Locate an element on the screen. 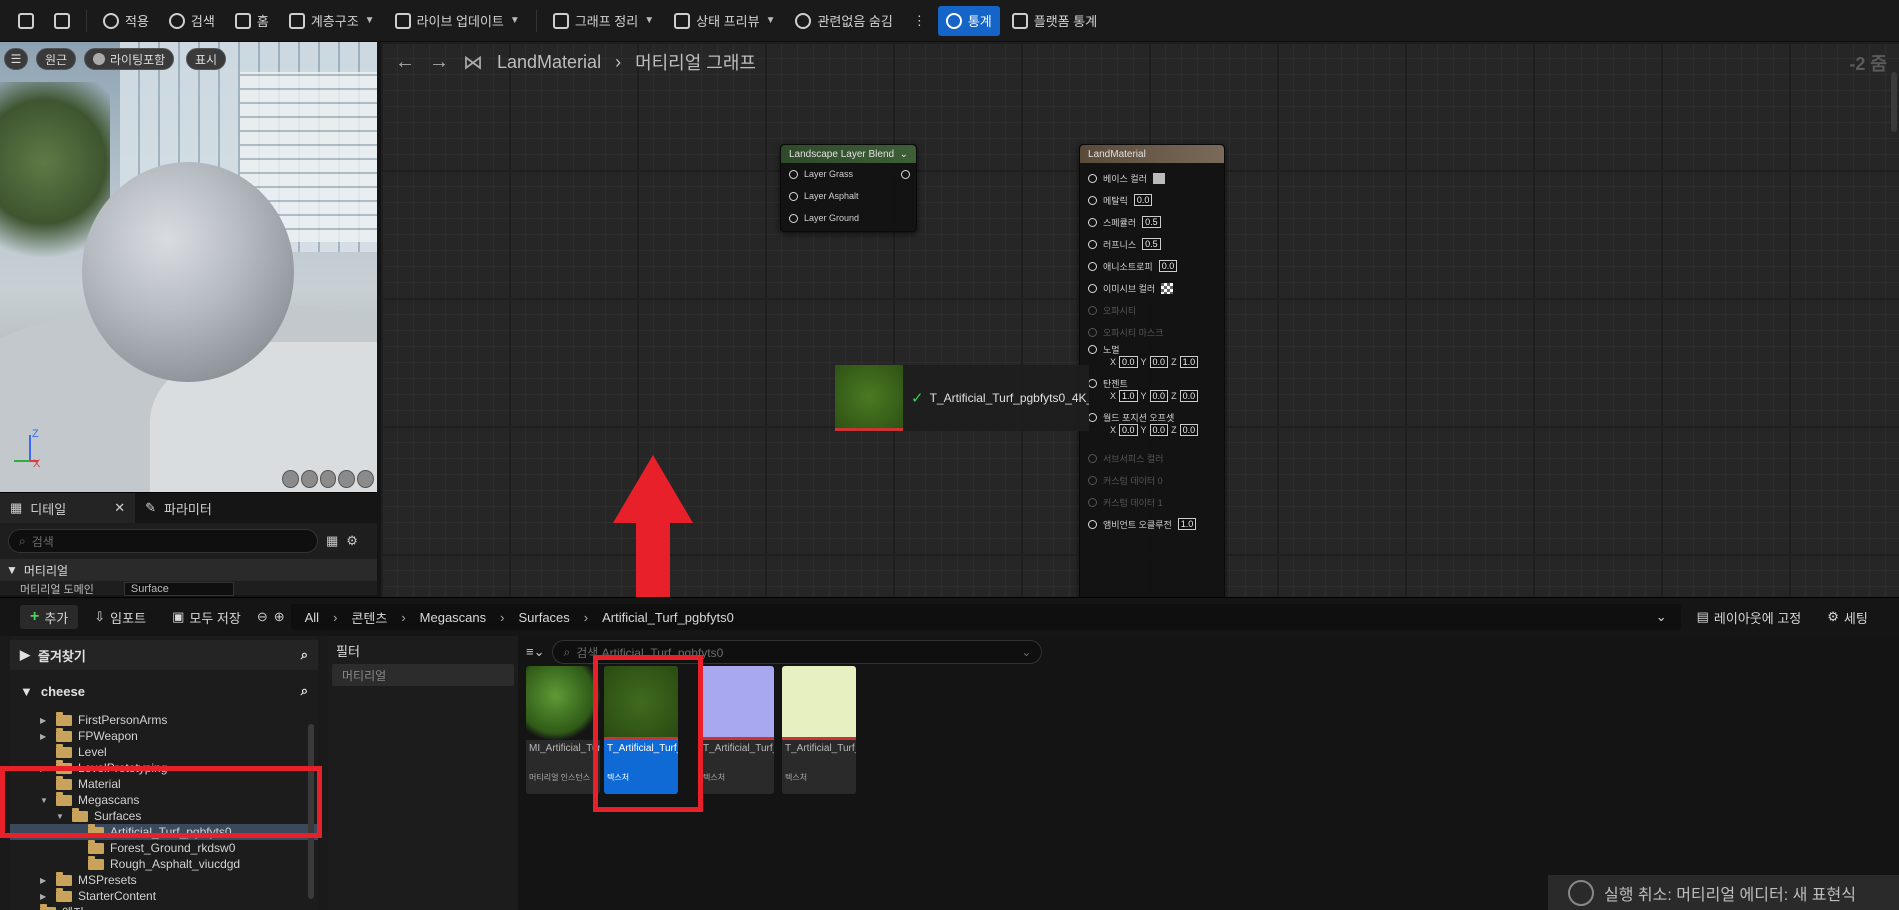 This screenshot has height=910, width=1899. cube-icon is located at coordinates (347, 479).